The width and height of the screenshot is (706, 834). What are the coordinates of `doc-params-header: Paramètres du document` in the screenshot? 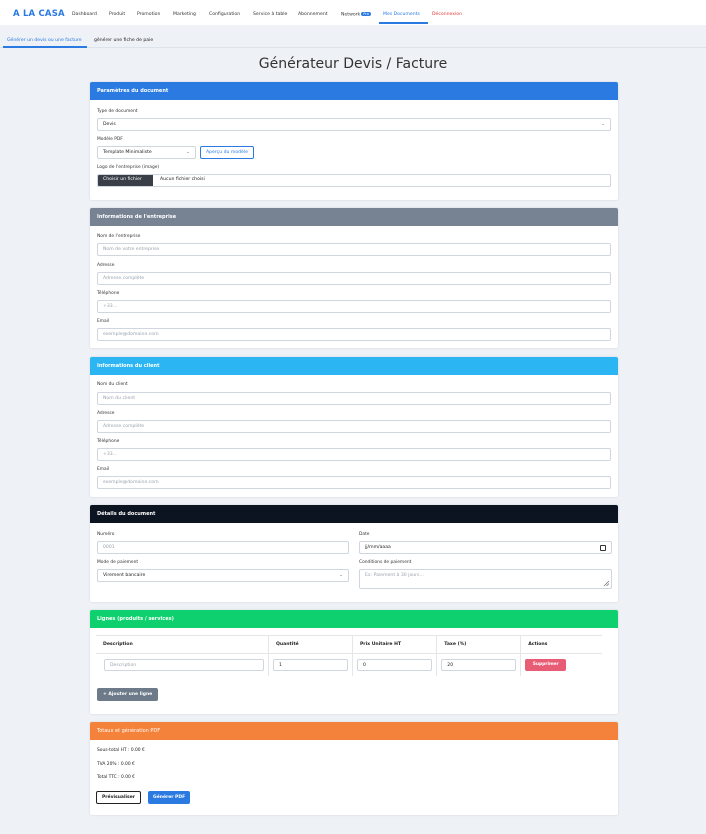 It's located at (354, 91).